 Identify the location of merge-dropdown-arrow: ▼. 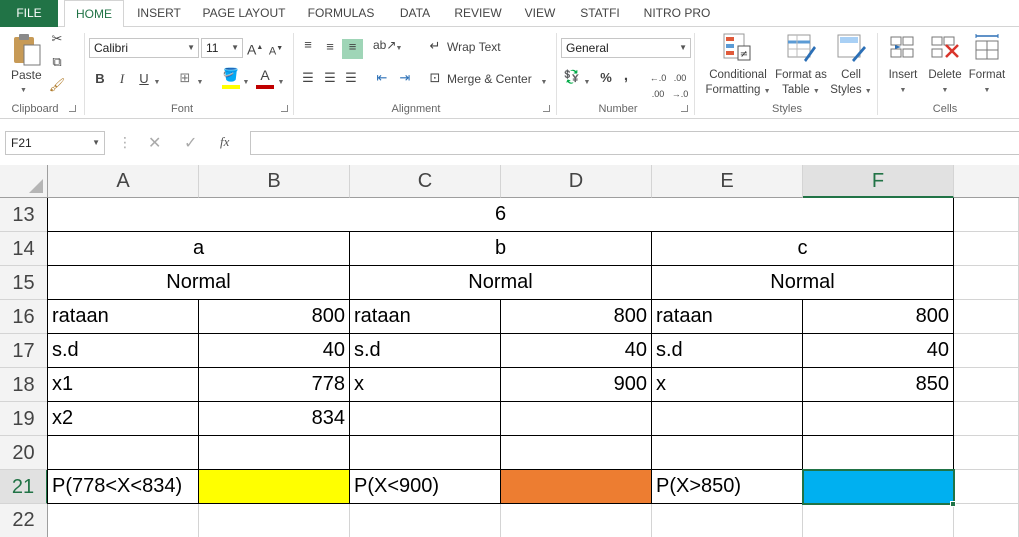
(544, 83).